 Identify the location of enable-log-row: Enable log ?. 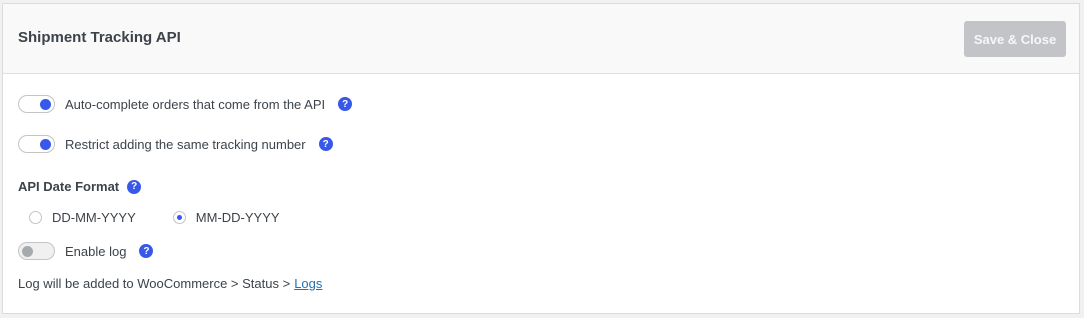
(86, 251).